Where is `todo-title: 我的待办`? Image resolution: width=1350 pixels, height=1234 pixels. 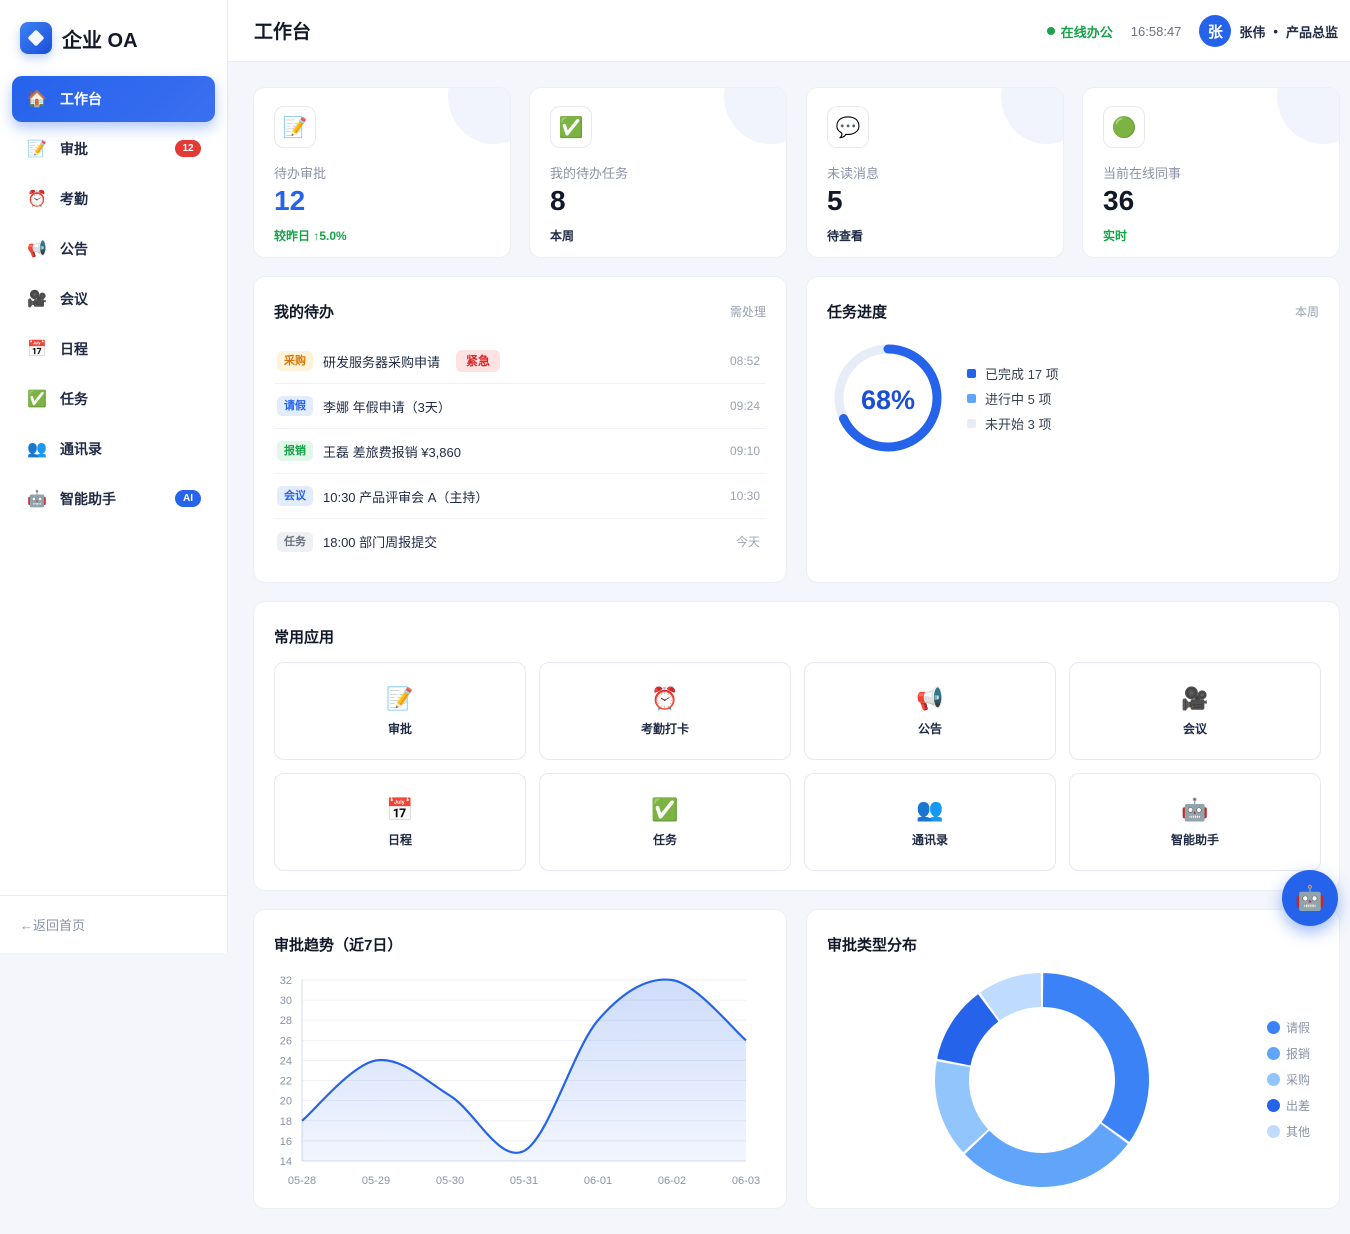 todo-title: 我的待办 is located at coordinates (304, 312).